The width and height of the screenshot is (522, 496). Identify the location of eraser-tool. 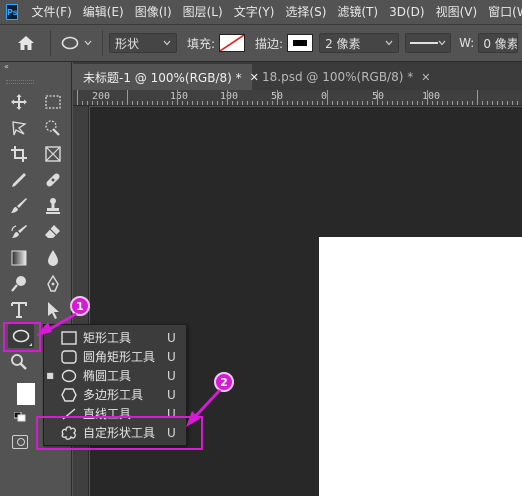
(53, 232).